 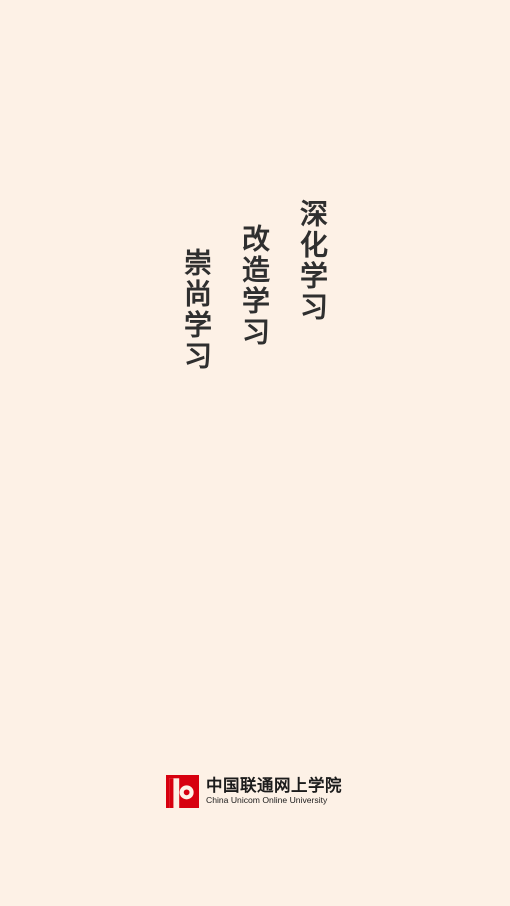 I want to click on brand-logo: 中国联通网上学院 China Unicom Online University, so click(x=254, y=791).